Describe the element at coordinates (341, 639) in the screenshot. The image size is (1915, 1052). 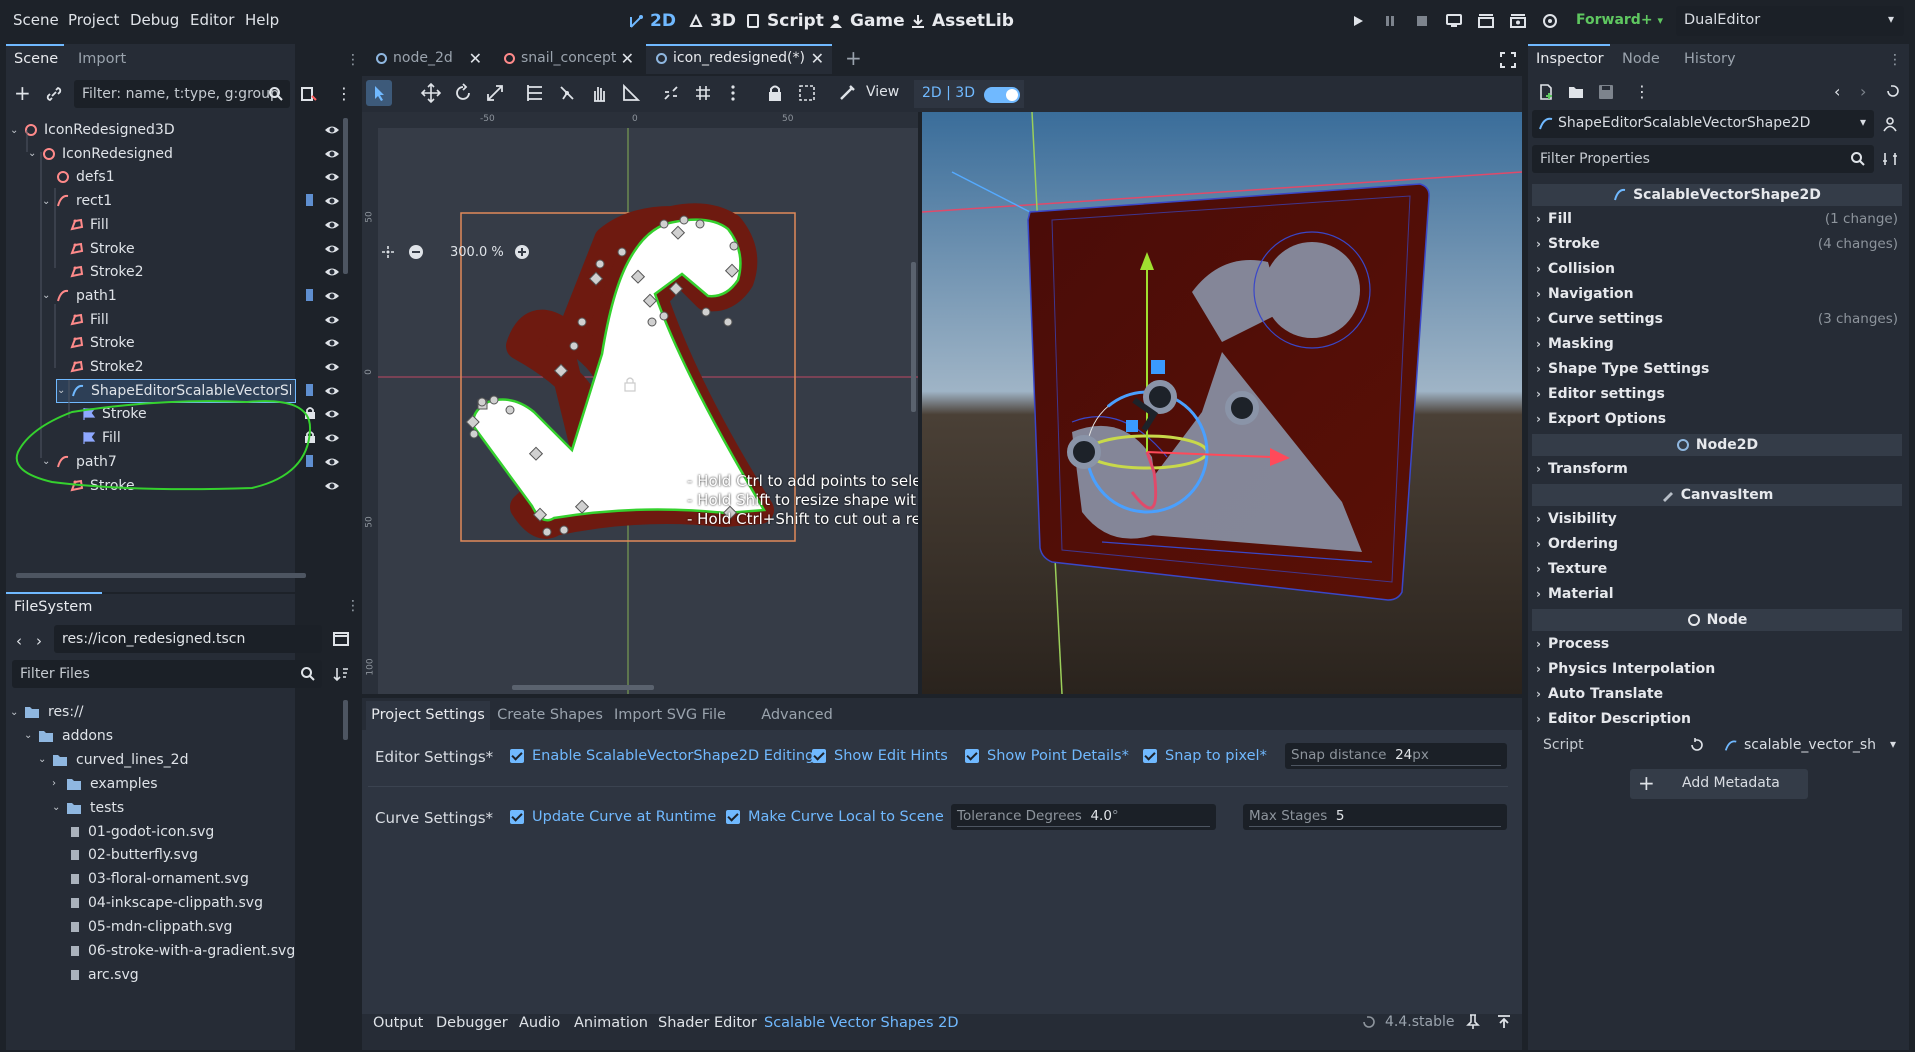
I see `split-view-icon` at that location.